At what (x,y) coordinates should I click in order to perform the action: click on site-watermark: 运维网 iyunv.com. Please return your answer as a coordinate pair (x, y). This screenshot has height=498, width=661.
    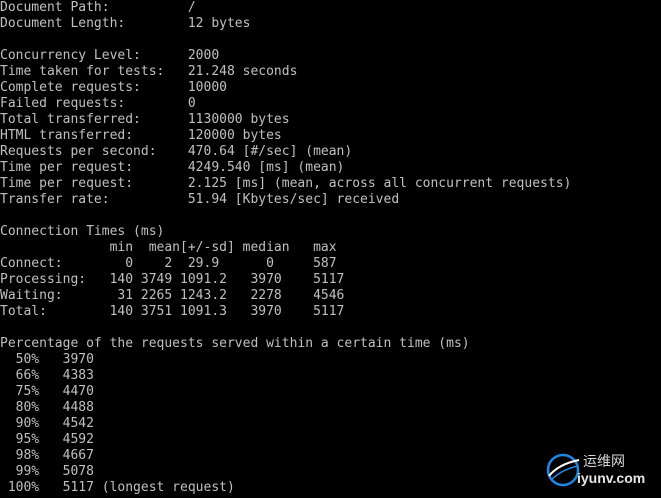
    Looking at the image, I should click on (600, 470).